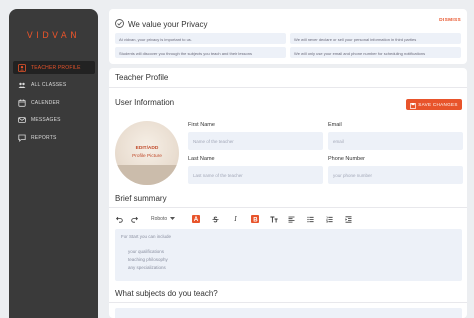 The height and width of the screenshot is (318, 474). What do you see at coordinates (134, 219) in the screenshot?
I see `redo-icon` at bounding box center [134, 219].